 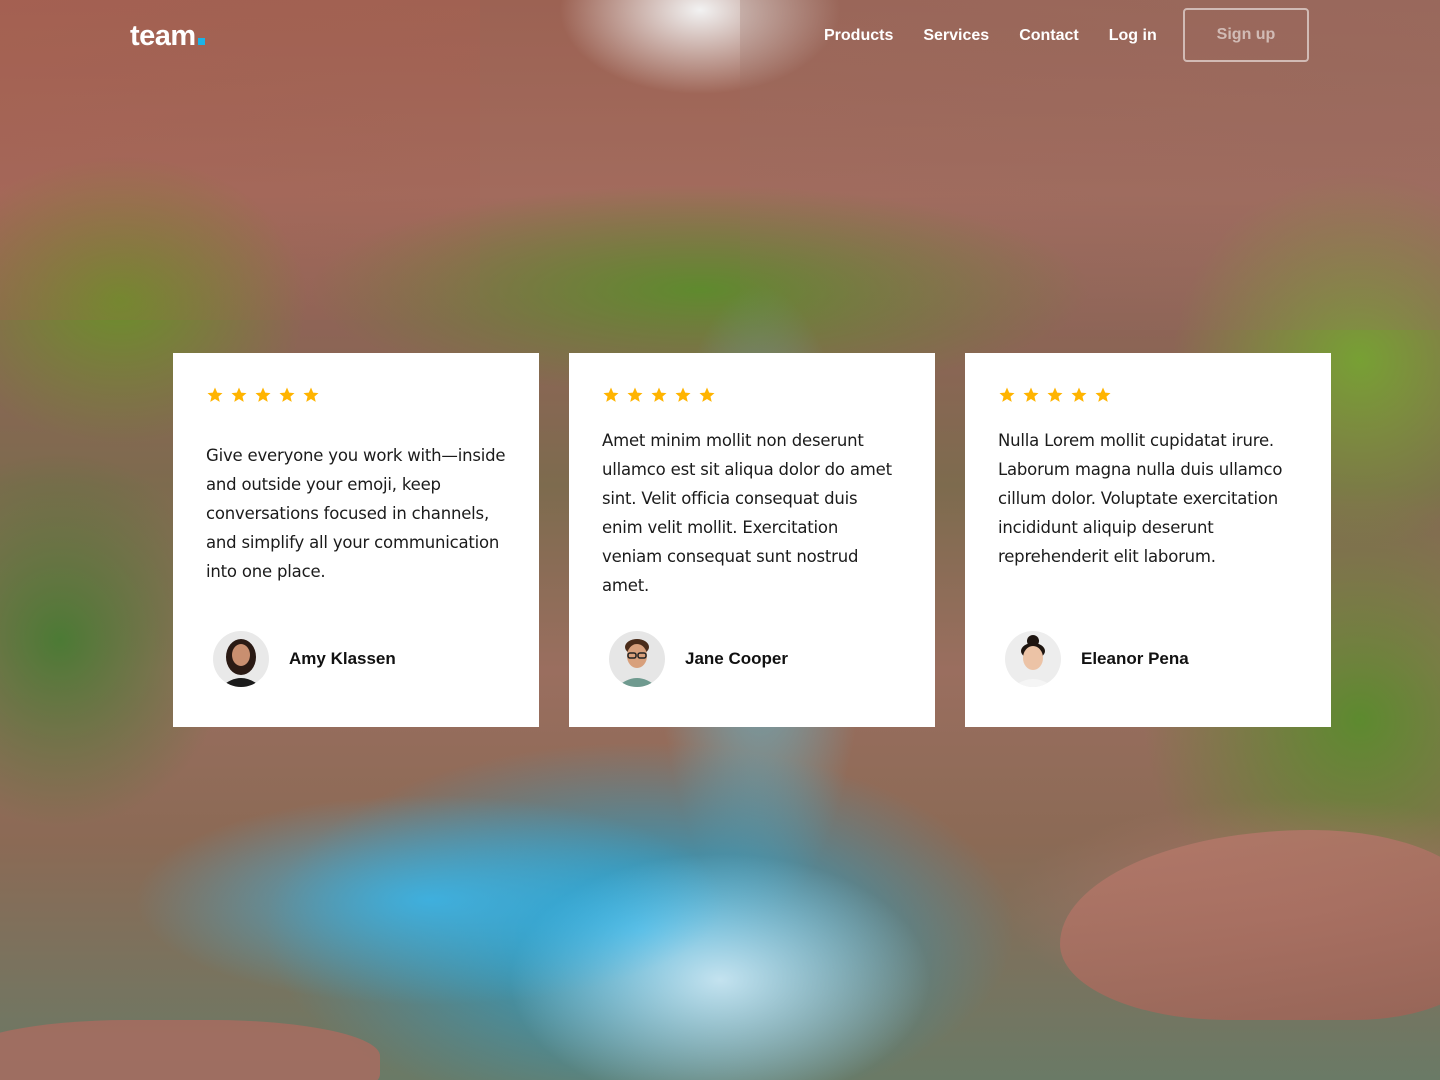 What do you see at coordinates (1246, 35) in the screenshot?
I see `signup-button: Sign up` at bounding box center [1246, 35].